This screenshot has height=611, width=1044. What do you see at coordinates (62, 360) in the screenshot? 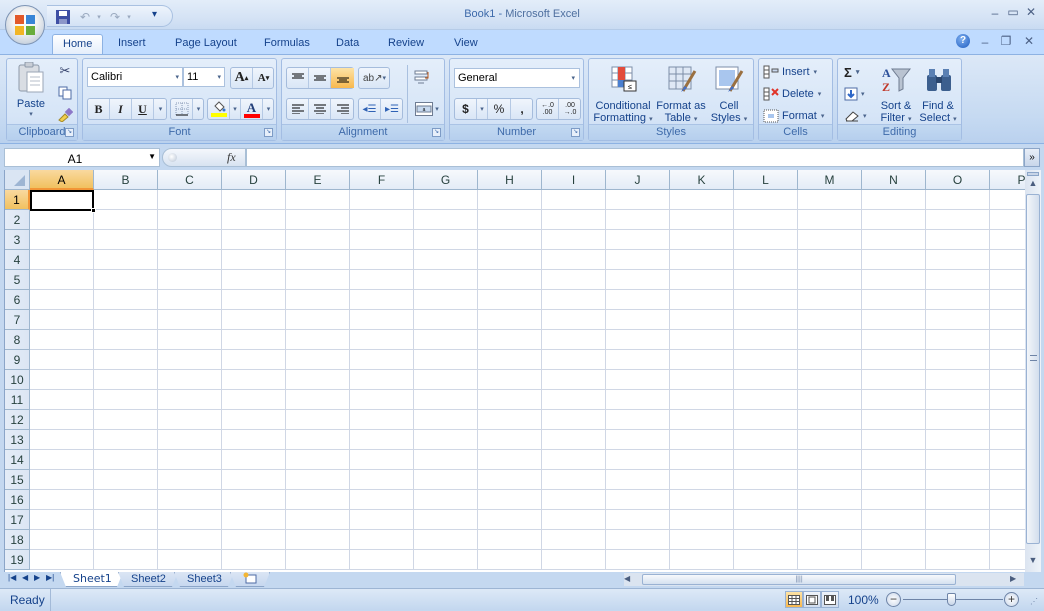
I see `cell-a9` at bounding box center [62, 360].